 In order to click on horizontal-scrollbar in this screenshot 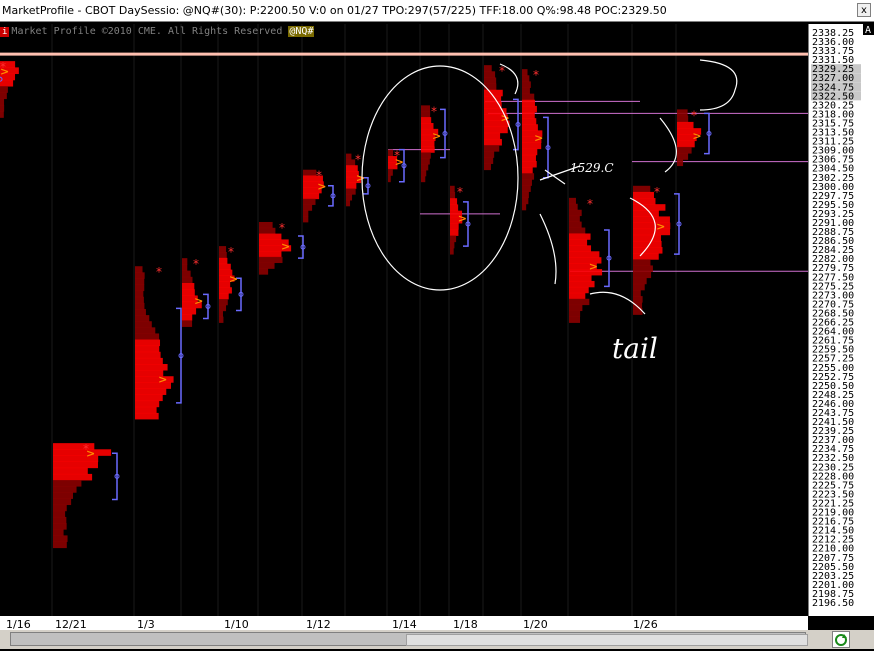, I will do `click(409, 639)`.